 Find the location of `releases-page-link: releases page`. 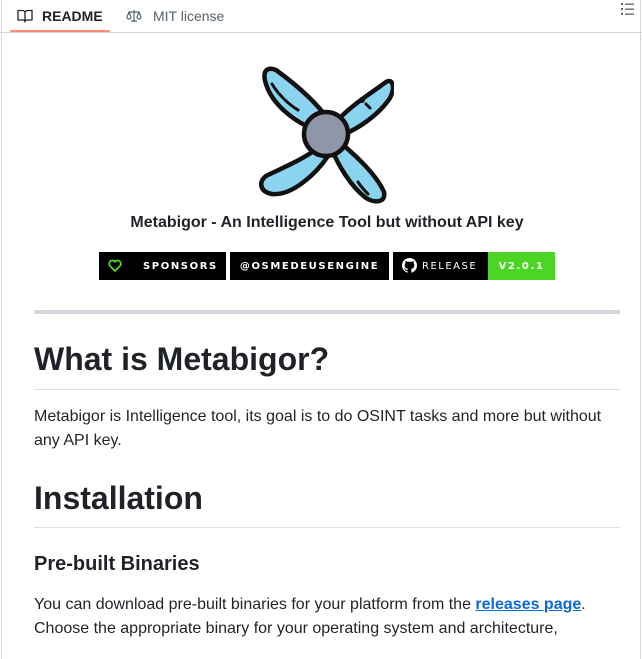

releases-page-link: releases page is located at coordinates (528, 604).